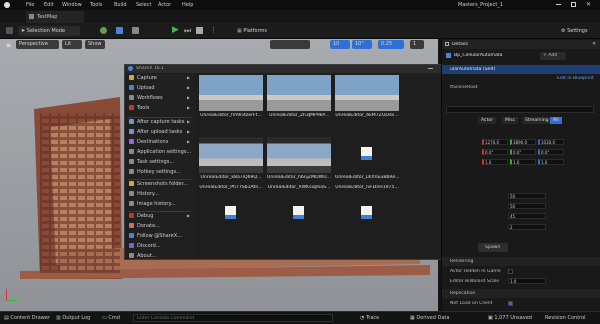 This screenshot has width=600, height=324. What do you see at coordinates (135, 30) in the screenshot?
I see `sequencer-icon` at bounding box center [135, 30].